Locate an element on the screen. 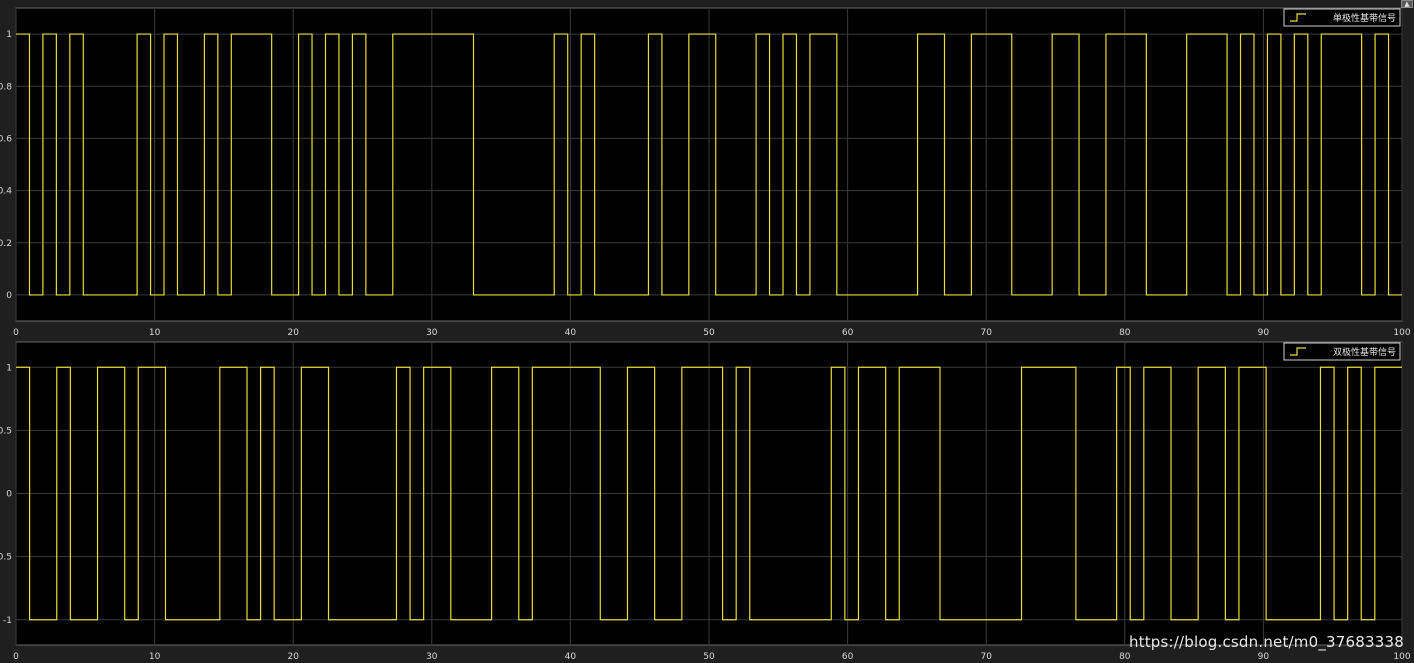 The height and width of the screenshot is (663, 1414). expand-icon: ▲ is located at coordinates (1407, 4).